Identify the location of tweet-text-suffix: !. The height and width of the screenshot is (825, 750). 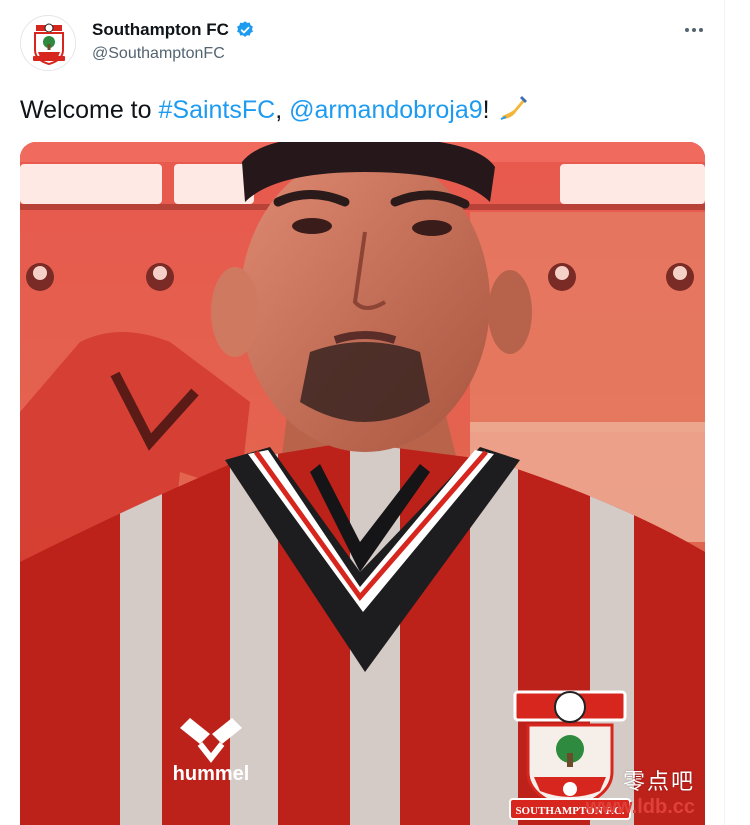
(486, 110).